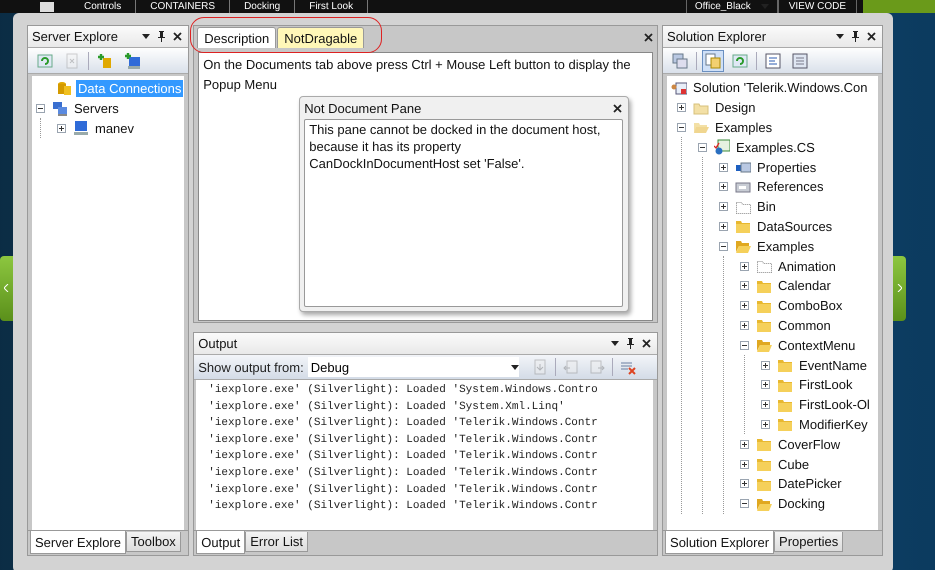  Describe the element at coordinates (833, 424) in the screenshot. I see `tree-item: ModifierKey` at that location.